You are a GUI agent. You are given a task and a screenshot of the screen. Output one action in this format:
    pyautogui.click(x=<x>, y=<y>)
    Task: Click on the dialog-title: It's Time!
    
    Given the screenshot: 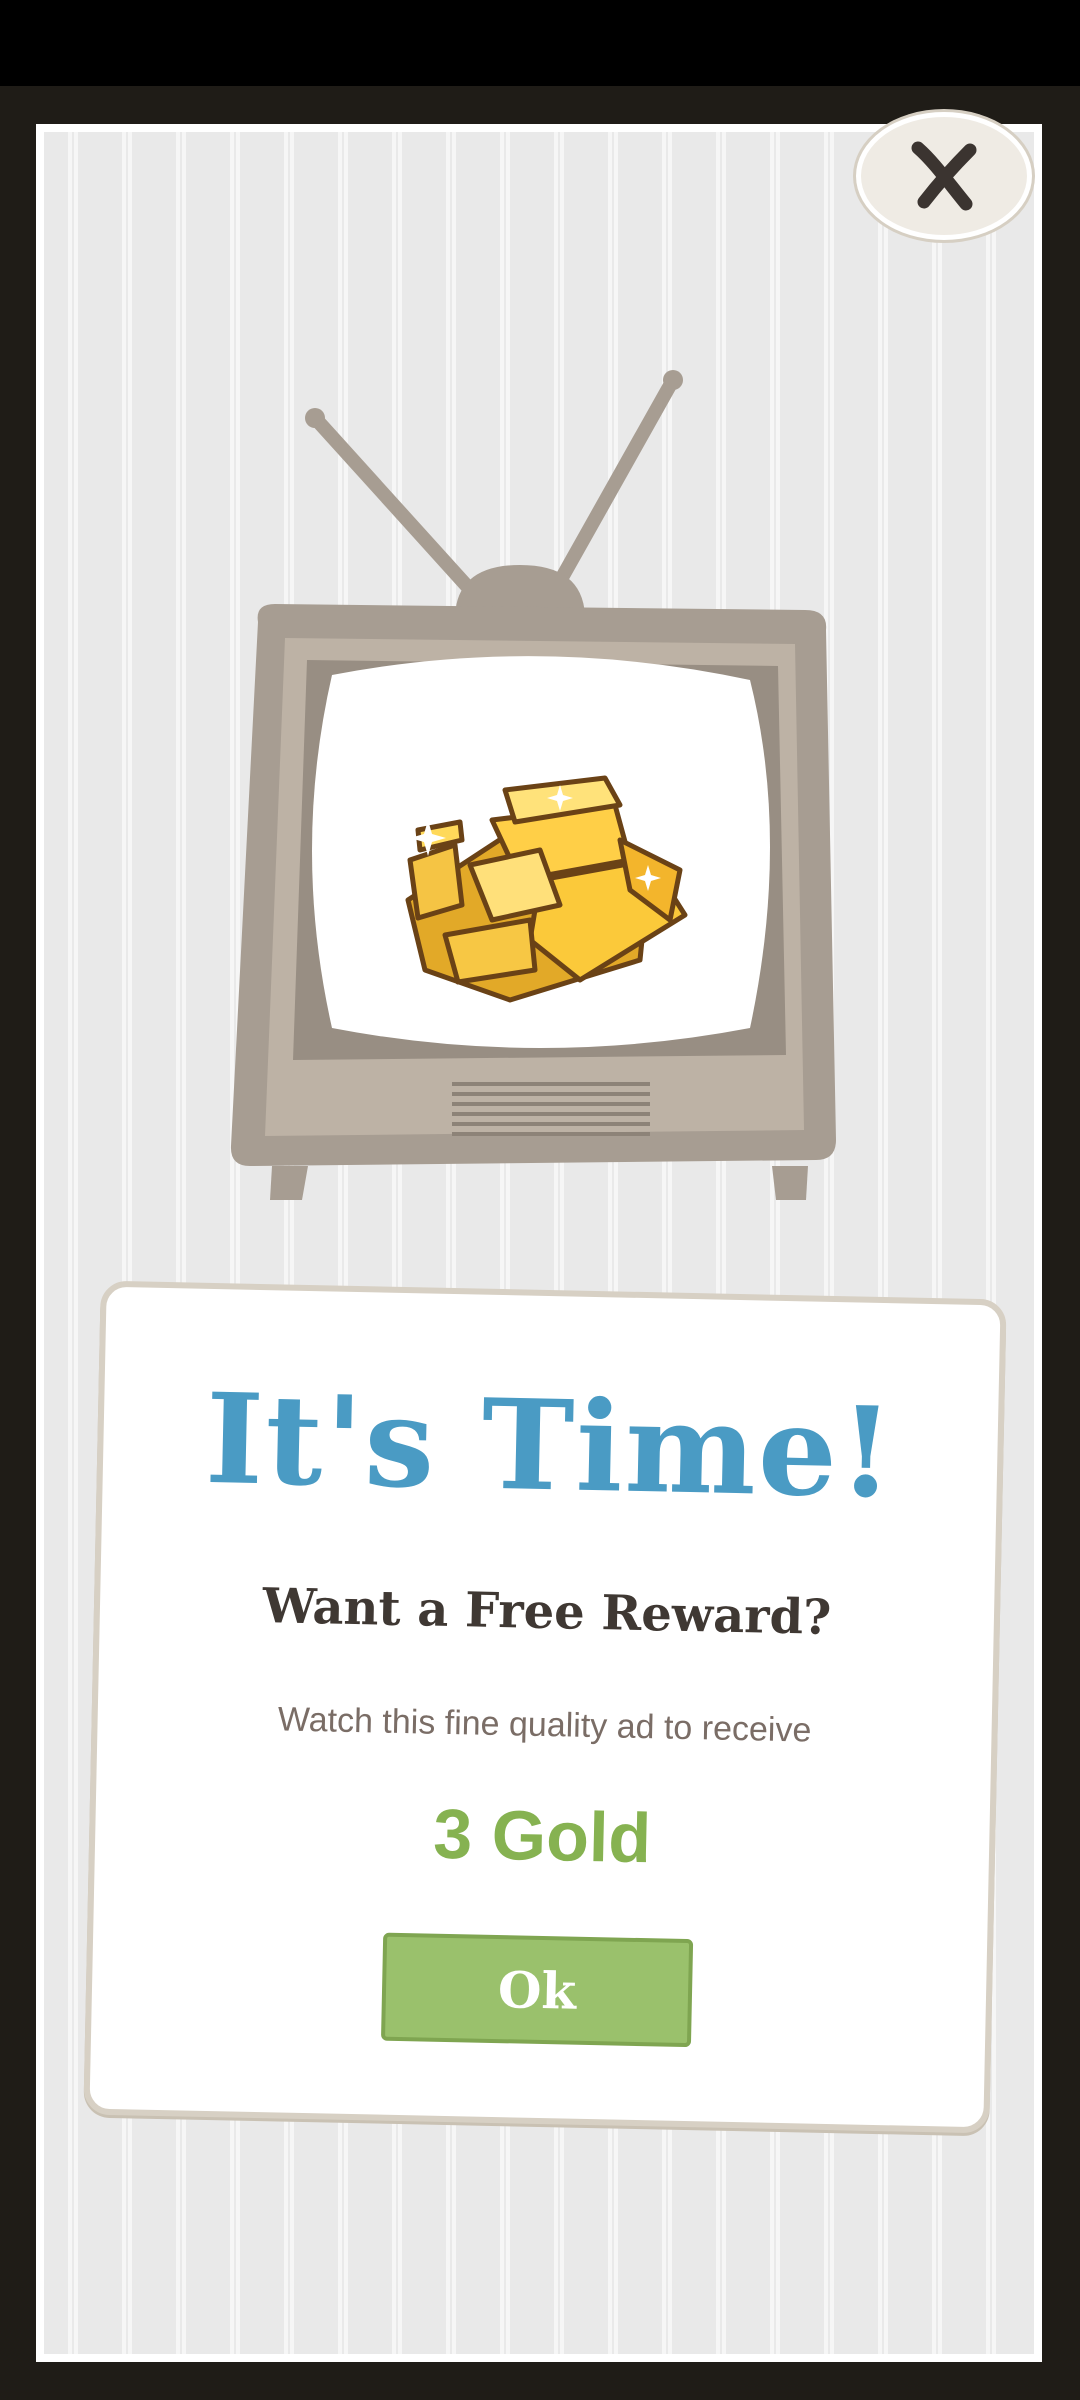 What is the action you would take?
    pyautogui.click(x=550, y=1446)
    